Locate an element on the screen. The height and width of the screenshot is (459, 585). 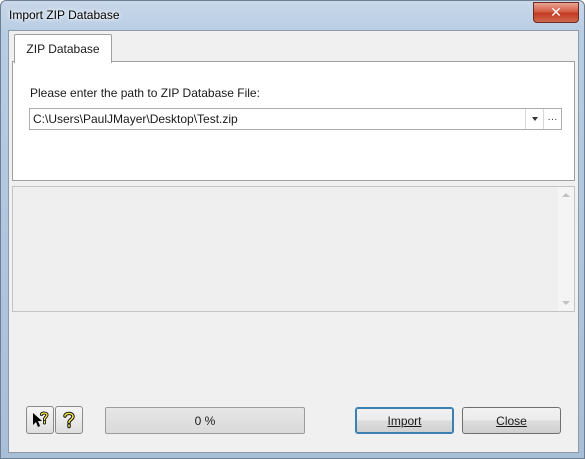
import-progress-bar: 0 % is located at coordinates (205, 420).